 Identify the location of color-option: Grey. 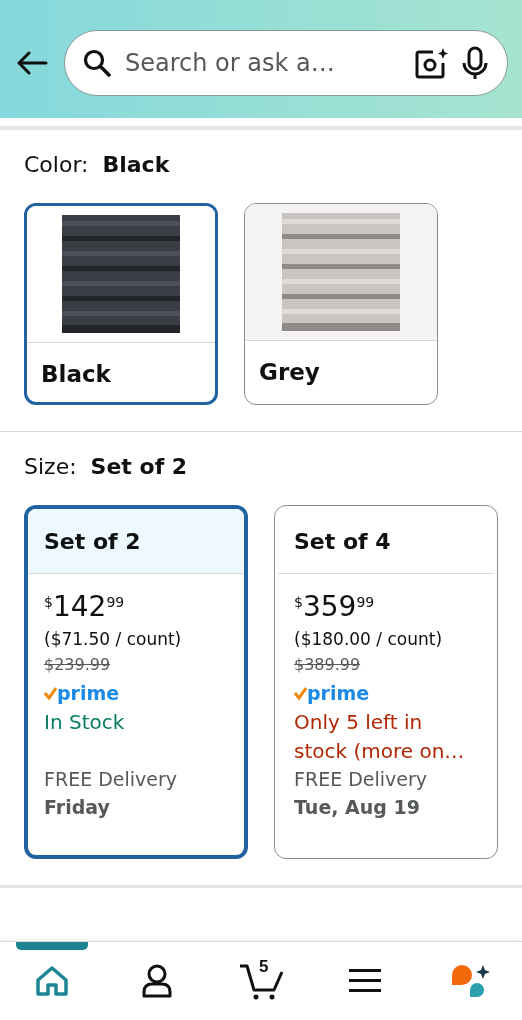
(341, 304).